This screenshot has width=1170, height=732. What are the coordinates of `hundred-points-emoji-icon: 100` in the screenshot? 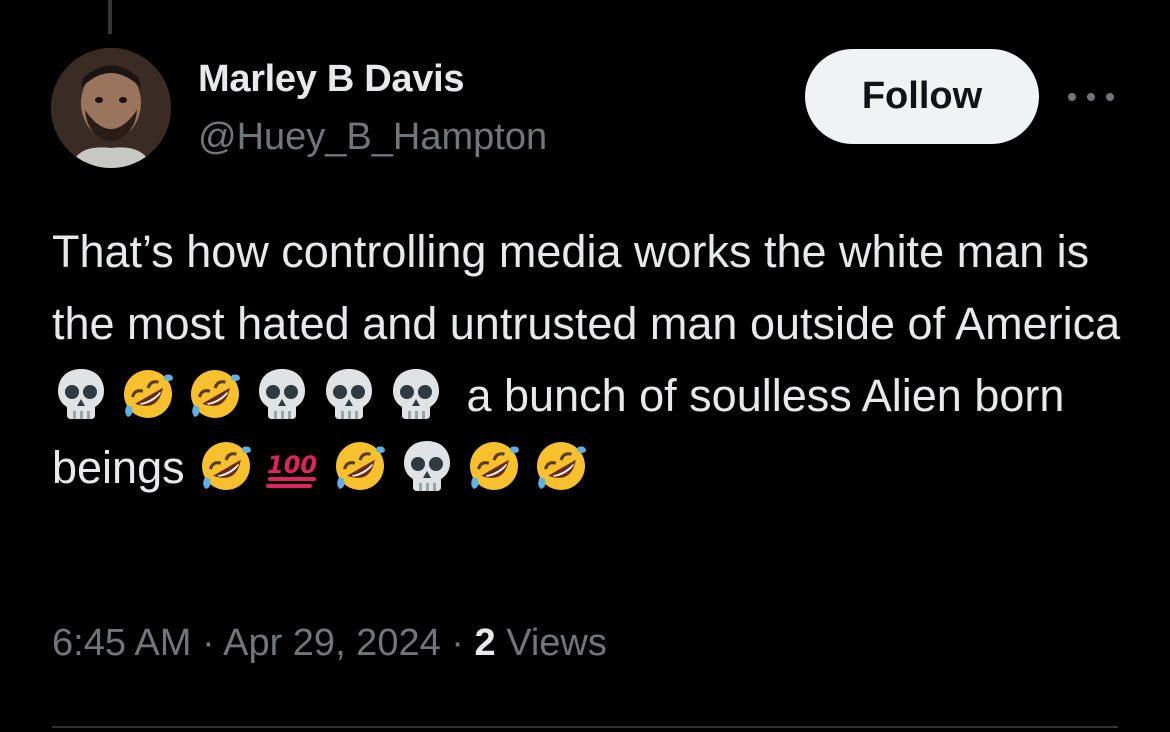 It's located at (293, 466).